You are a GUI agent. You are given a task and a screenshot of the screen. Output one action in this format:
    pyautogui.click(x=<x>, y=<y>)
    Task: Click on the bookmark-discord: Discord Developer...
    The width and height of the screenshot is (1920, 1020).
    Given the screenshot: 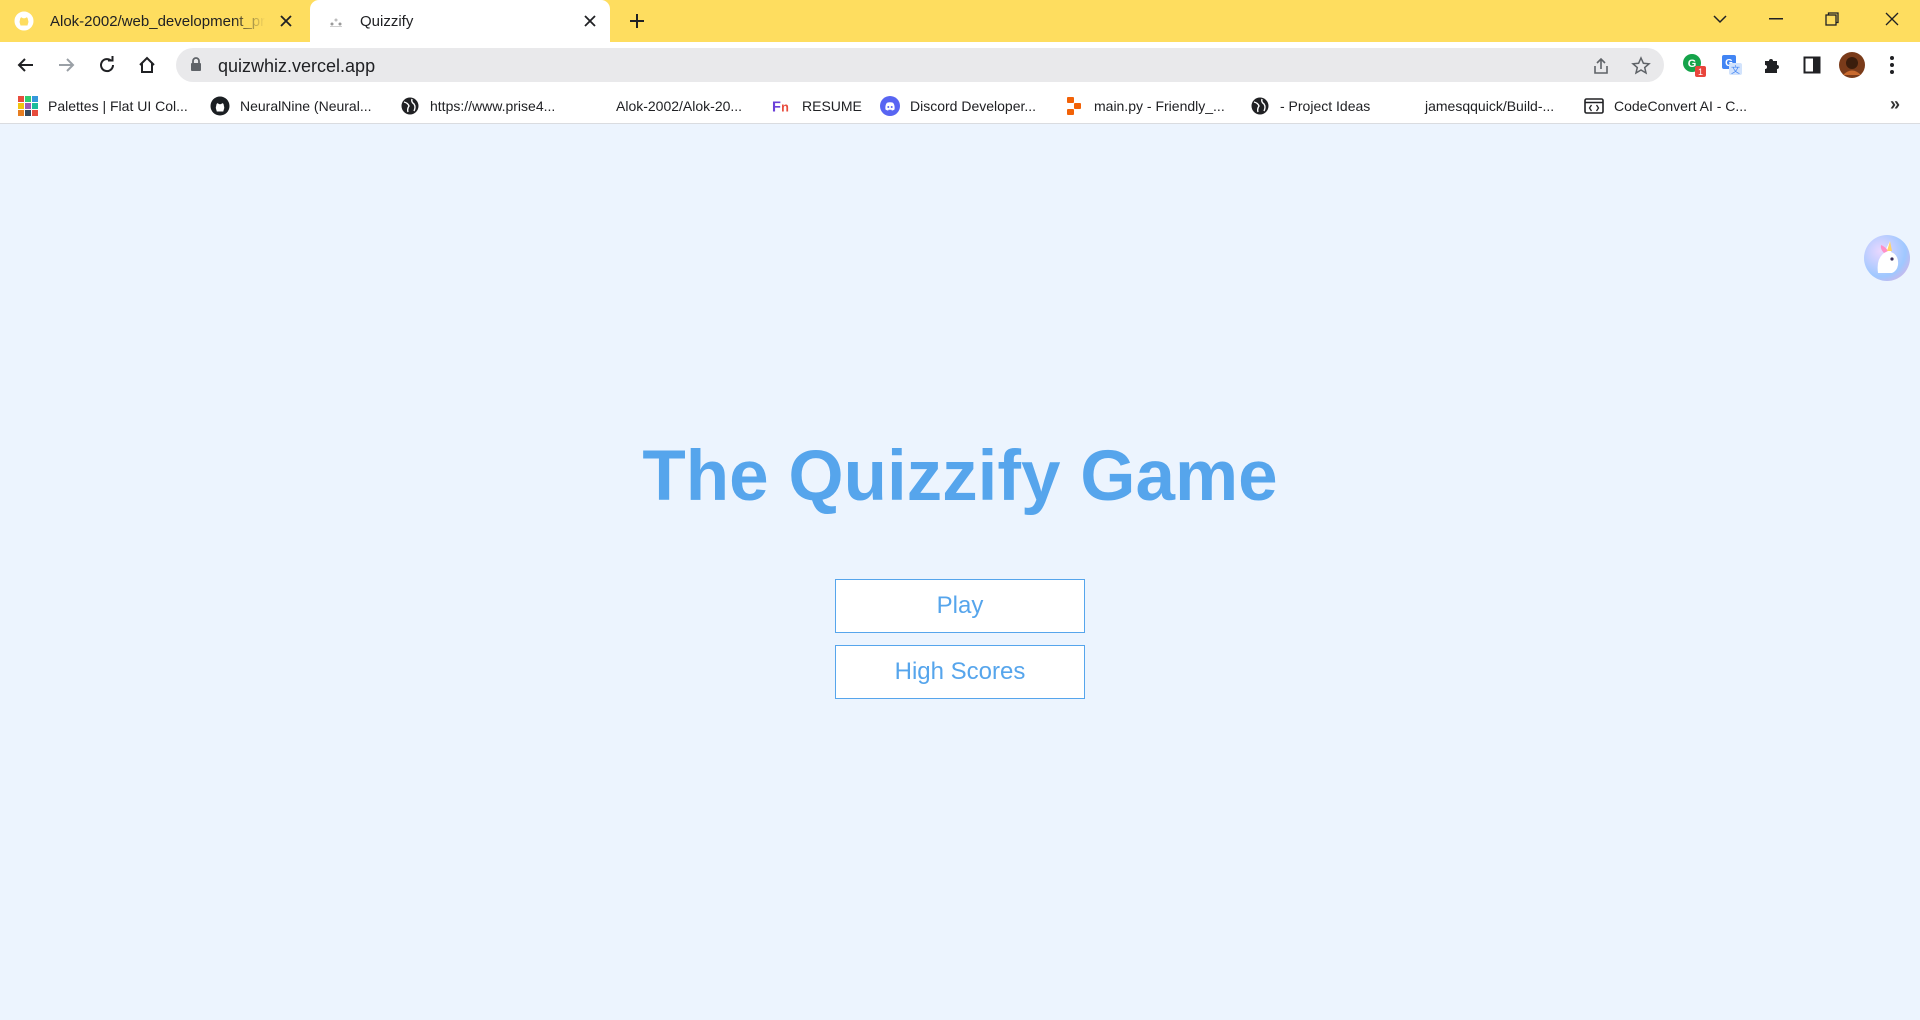 What is the action you would take?
    pyautogui.click(x=958, y=106)
    